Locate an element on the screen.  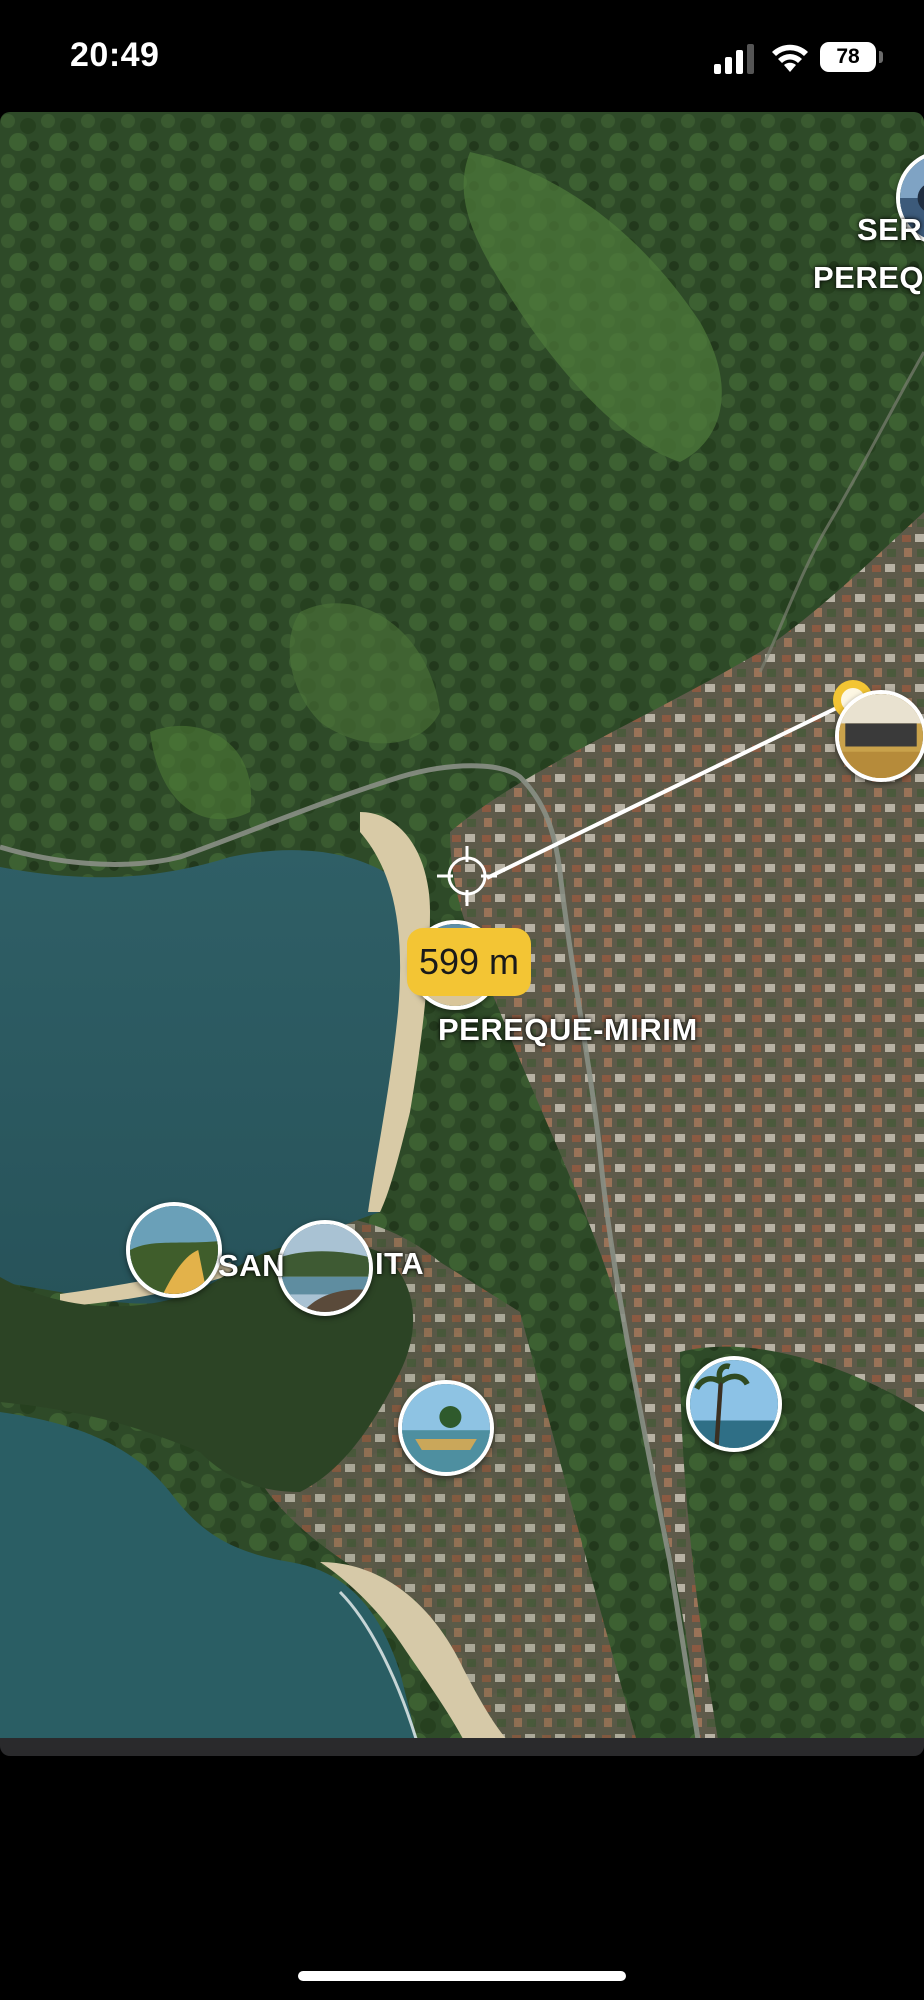
distance-badge: 599 m is located at coordinates (469, 962).